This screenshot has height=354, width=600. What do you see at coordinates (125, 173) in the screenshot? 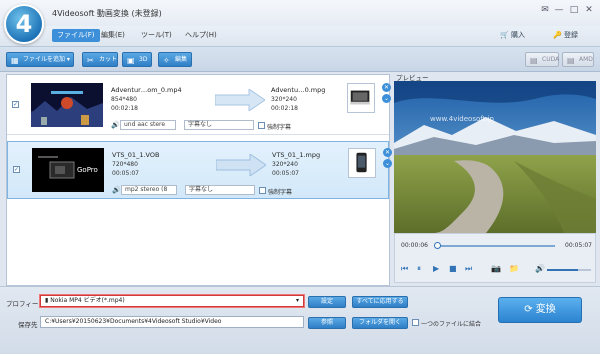
I see `source-duration: 00:05:07` at bounding box center [125, 173].